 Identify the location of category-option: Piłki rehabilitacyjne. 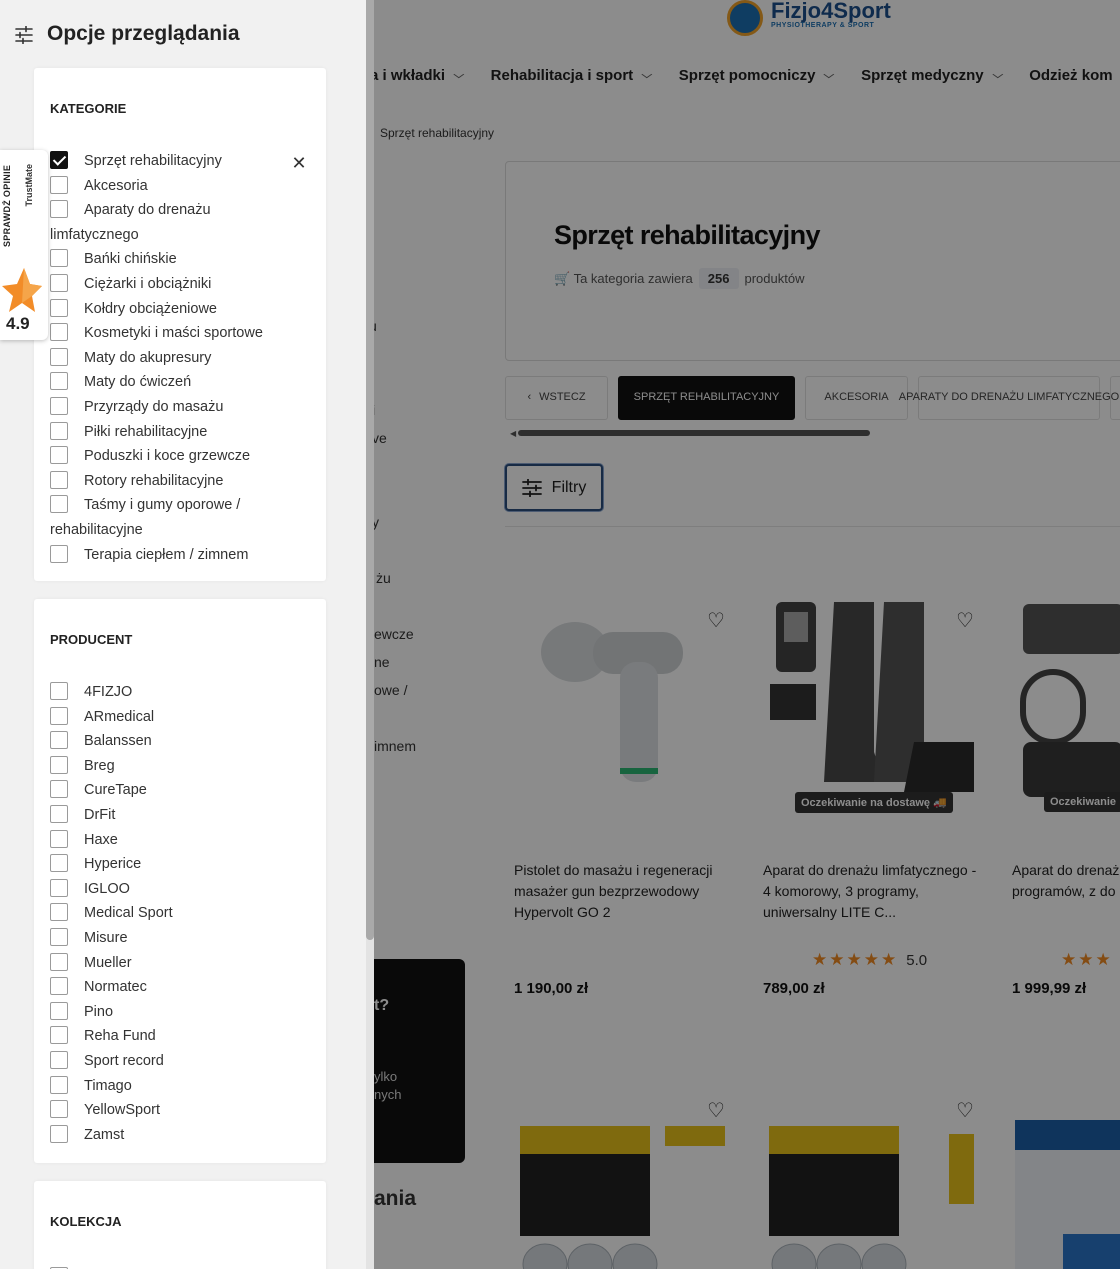
(175, 432).